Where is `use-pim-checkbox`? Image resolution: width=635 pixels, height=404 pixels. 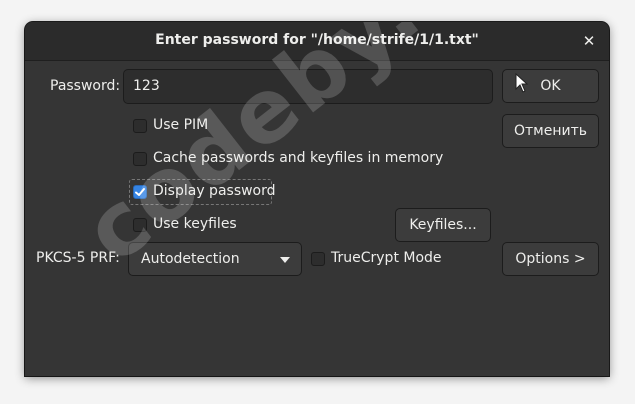
use-pim-checkbox is located at coordinates (140, 126).